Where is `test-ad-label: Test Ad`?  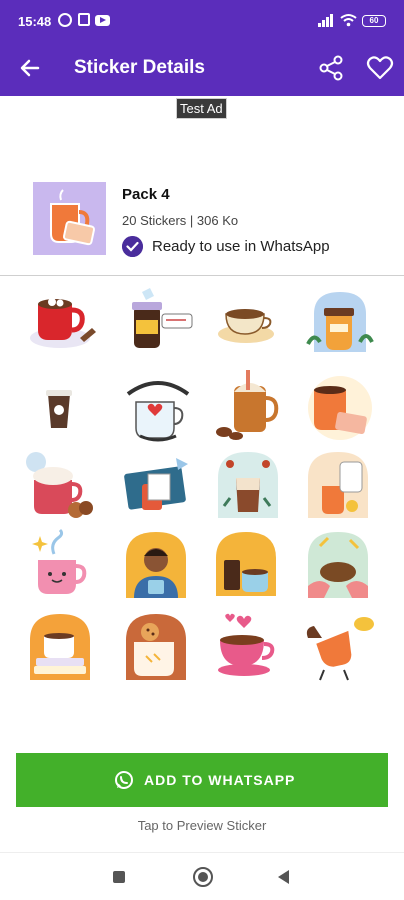
test-ad-label: Test Ad is located at coordinates (201, 108).